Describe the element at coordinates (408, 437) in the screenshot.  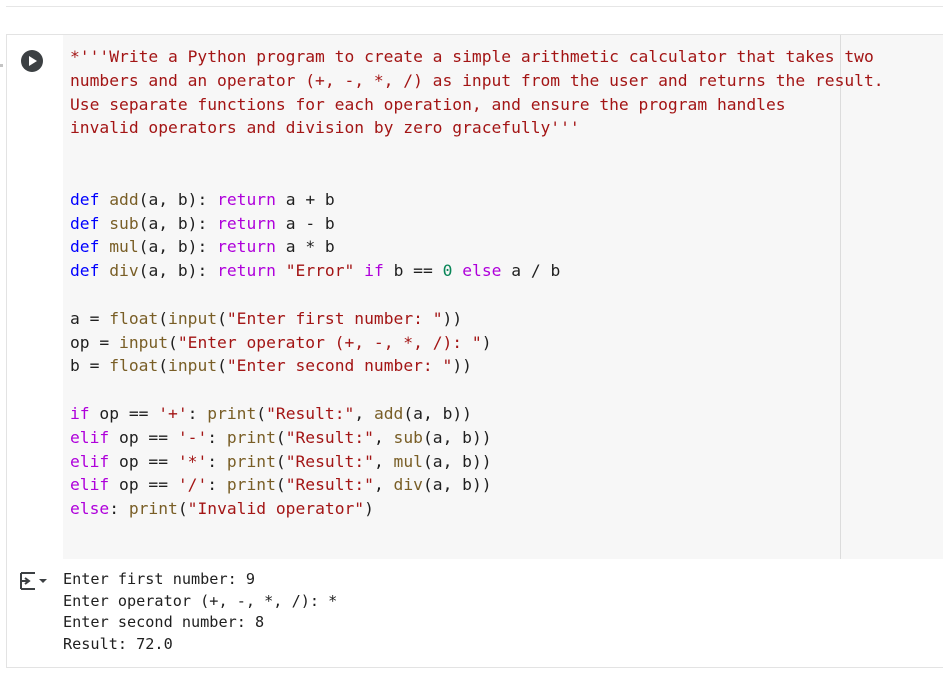
I see `code-token: sub` at that location.